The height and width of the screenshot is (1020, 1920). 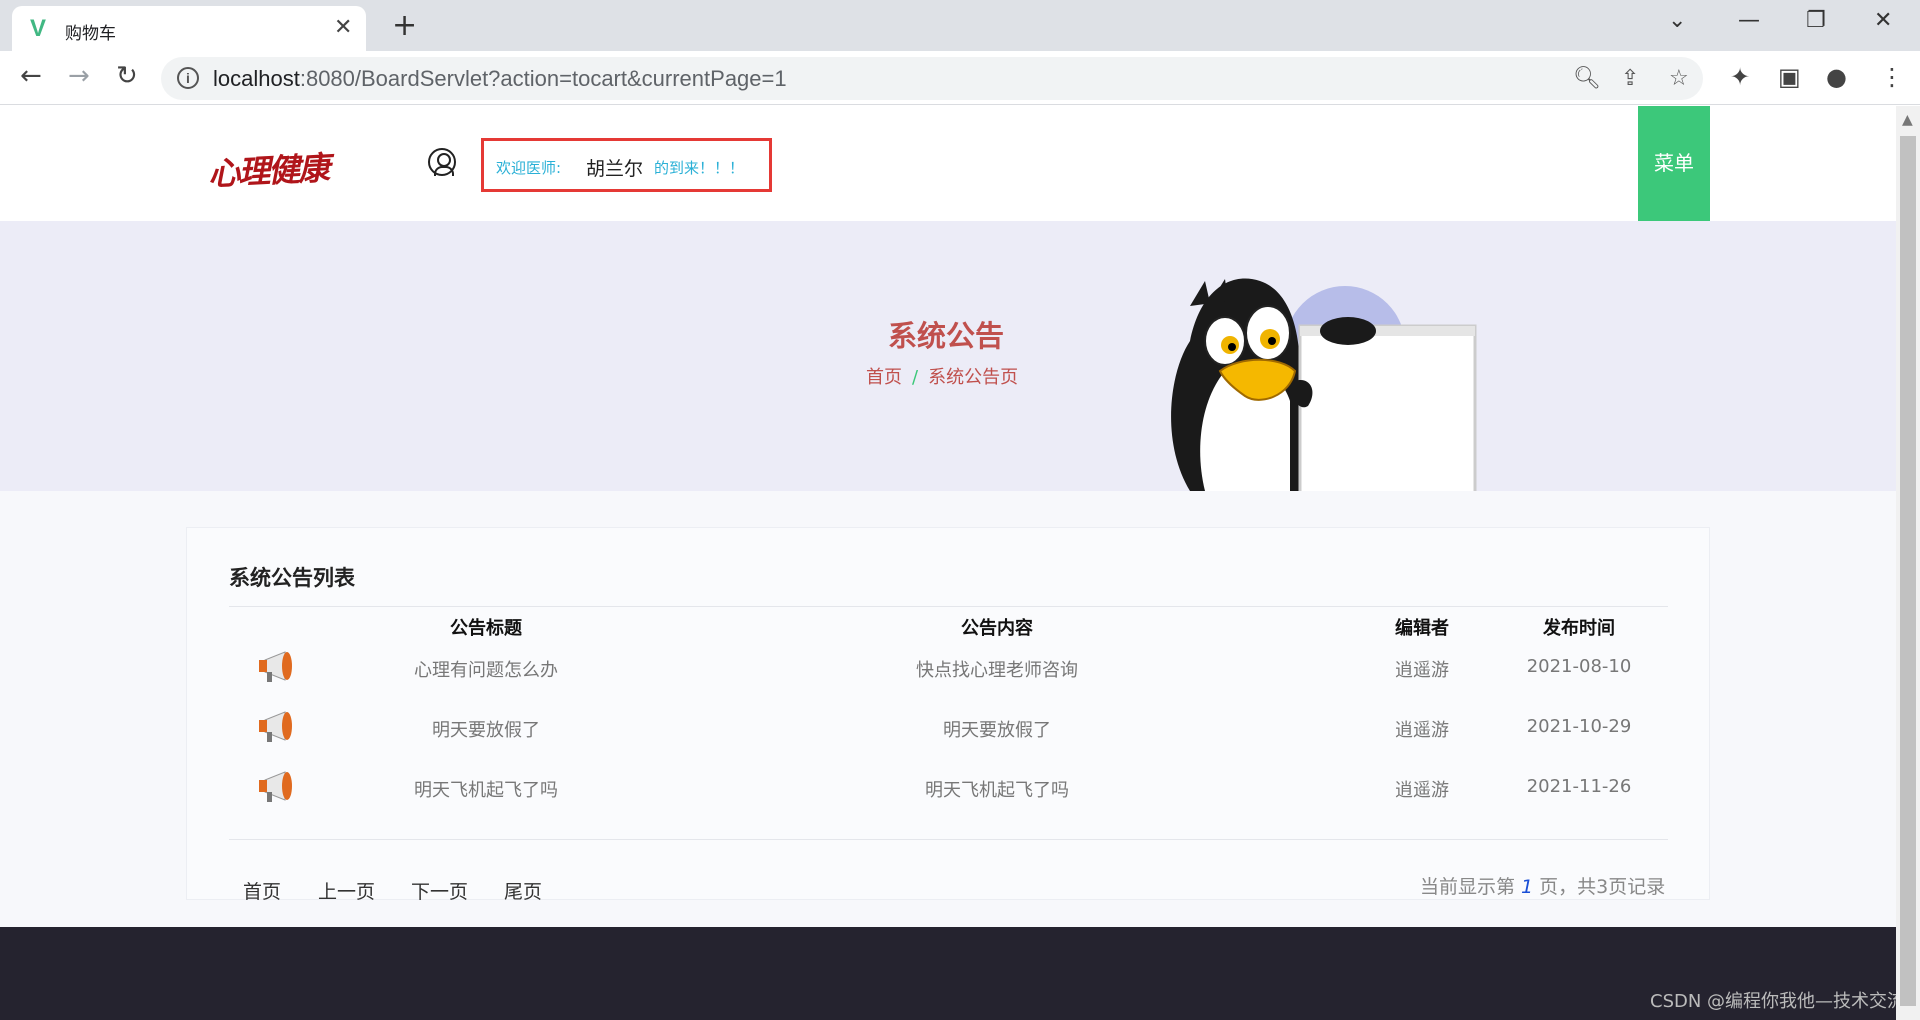 What do you see at coordinates (997, 730) in the screenshot?
I see `notice-content-cell: 明天要放假了` at bounding box center [997, 730].